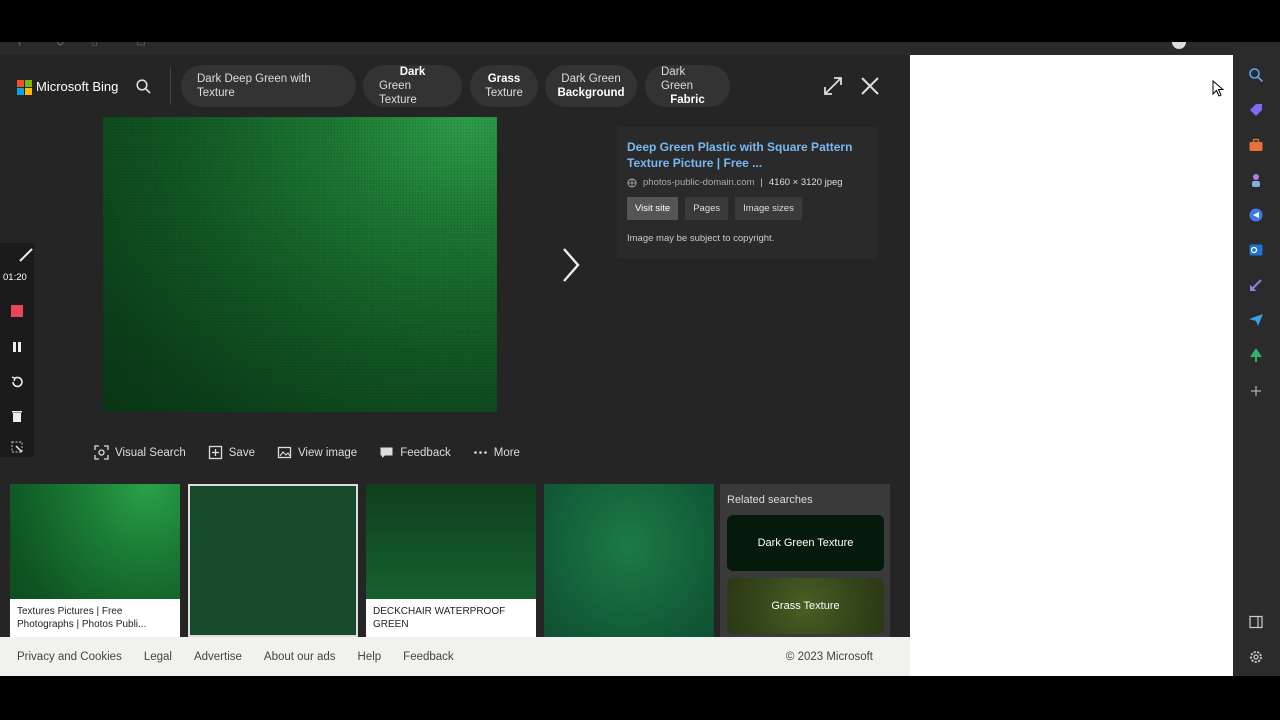 The height and width of the screenshot is (720, 1280). What do you see at coordinates (17, 382) in the screenshot?
I see `restart-icon` at bounding box center [17, 382].